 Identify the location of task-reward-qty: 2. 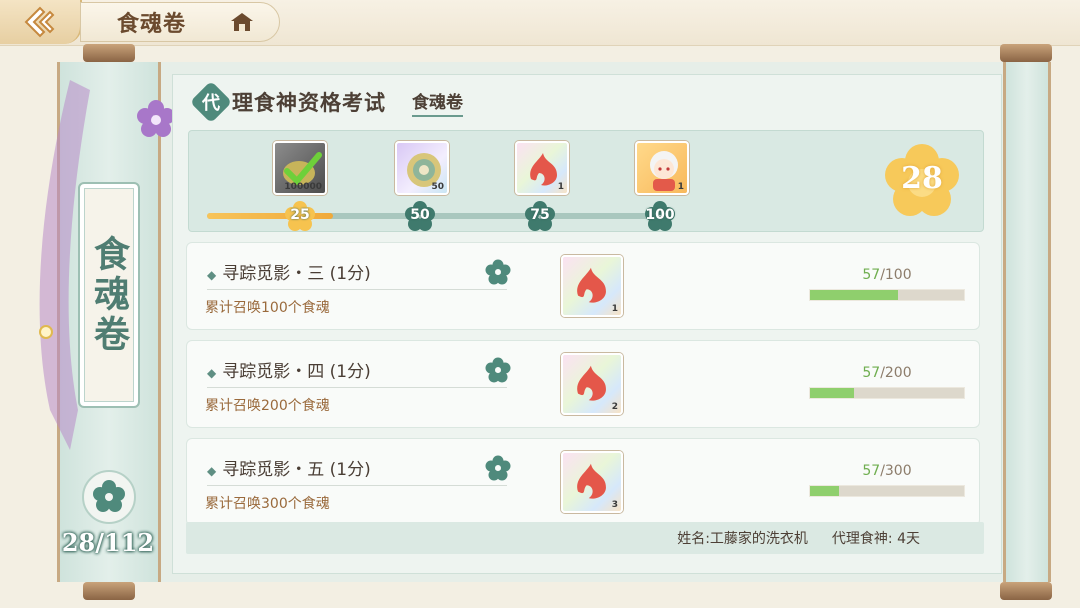
(614, 407).